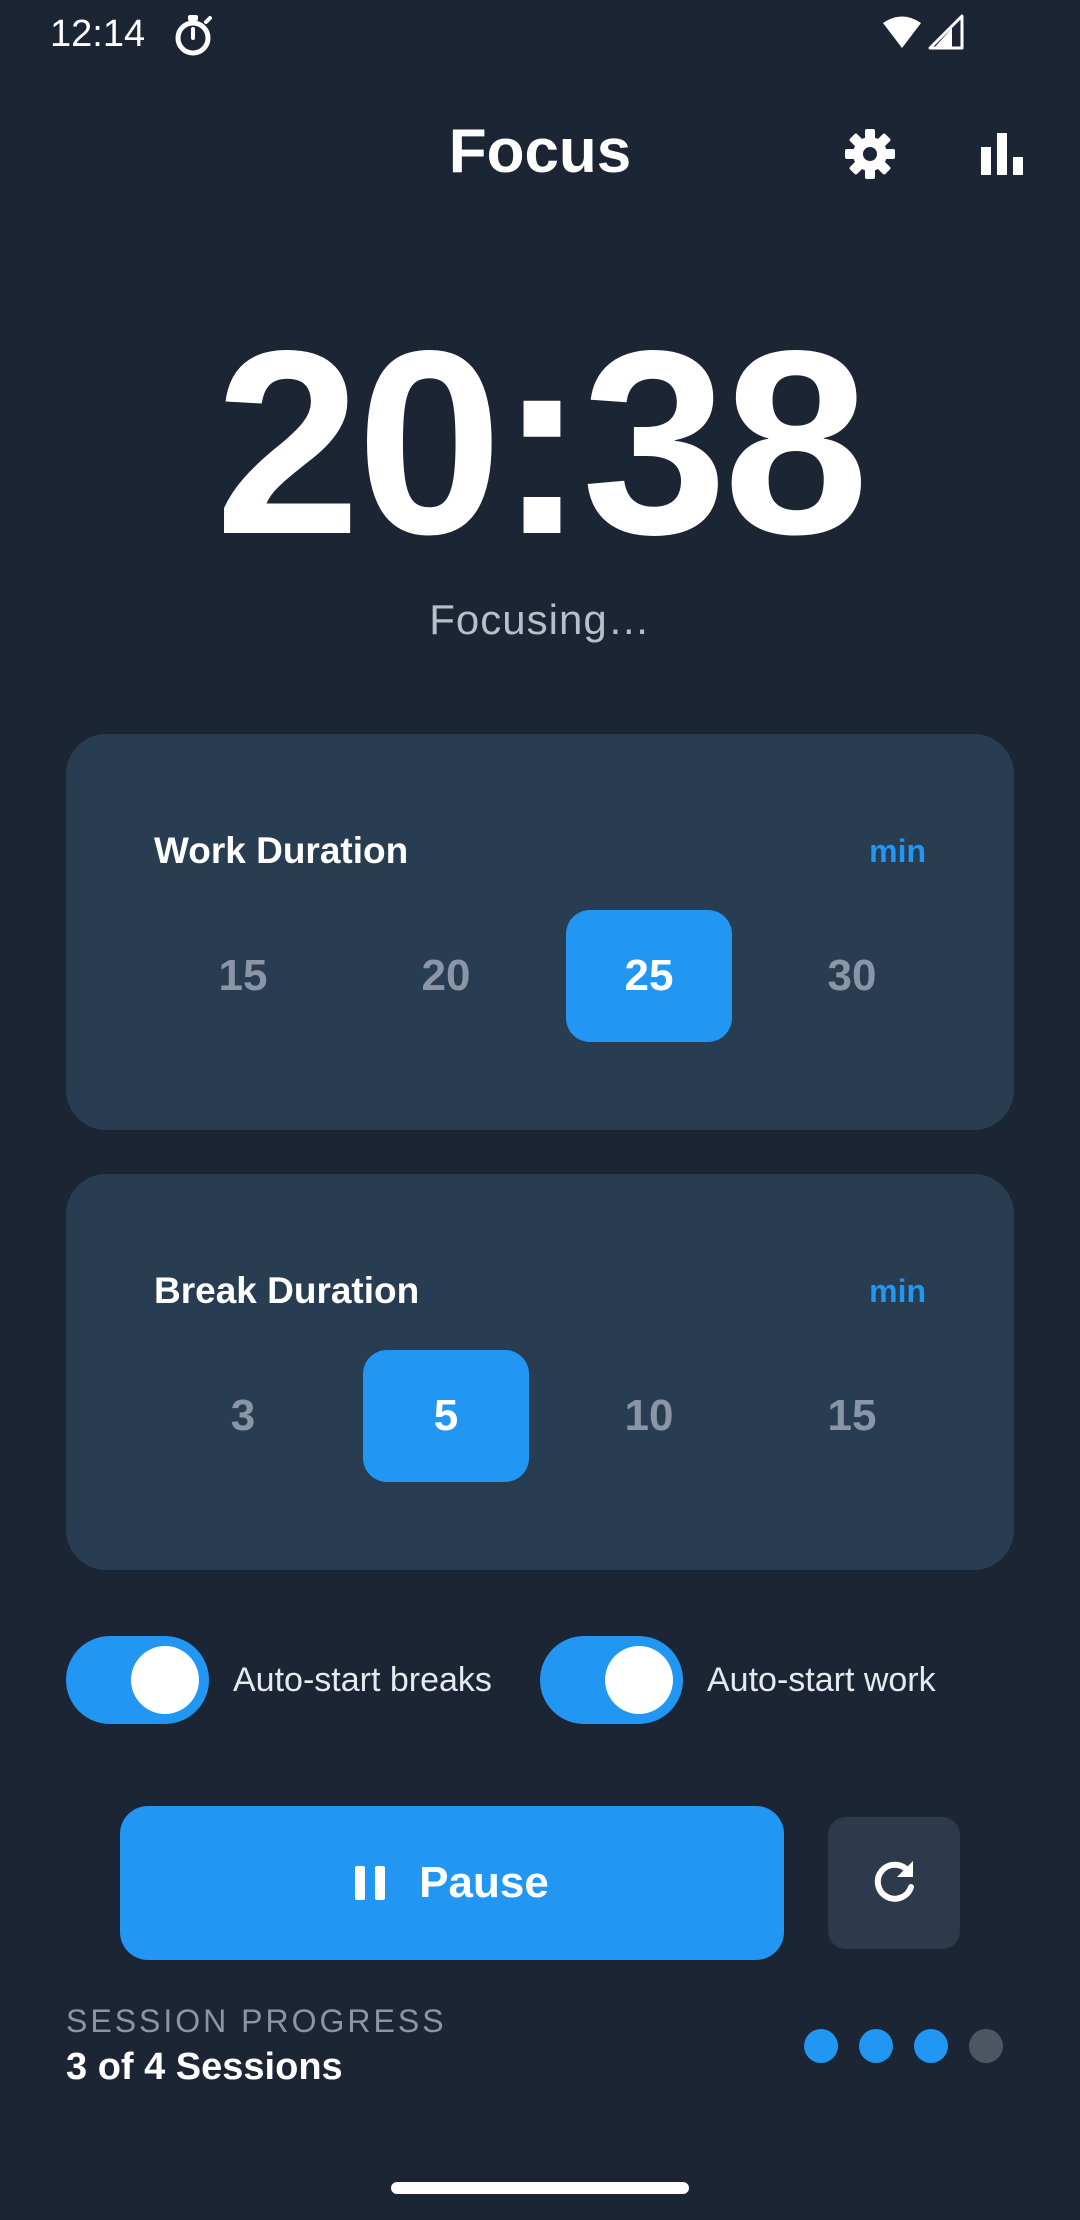  I want to click on work-duration-option: 15, so click(243, 976).